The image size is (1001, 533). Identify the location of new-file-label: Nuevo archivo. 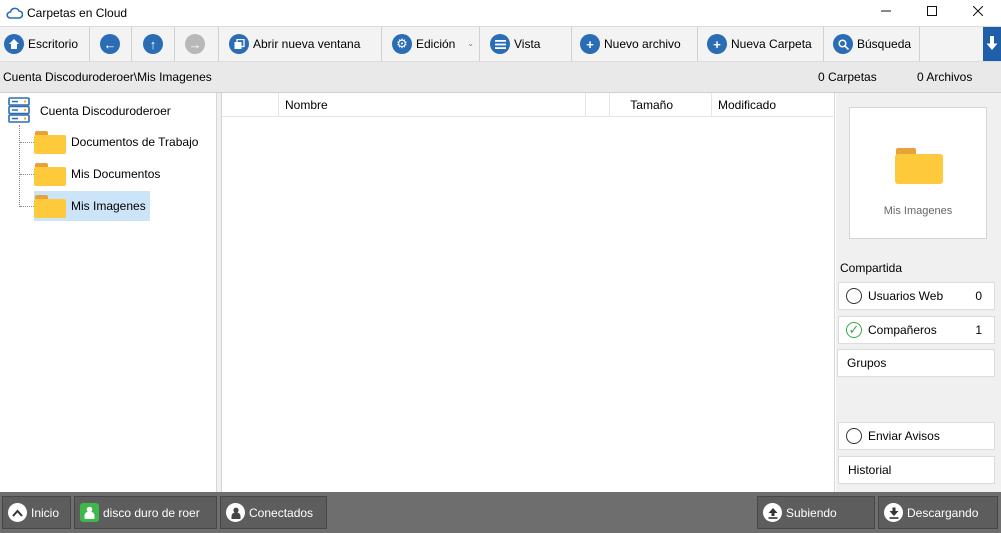
(642, 44).